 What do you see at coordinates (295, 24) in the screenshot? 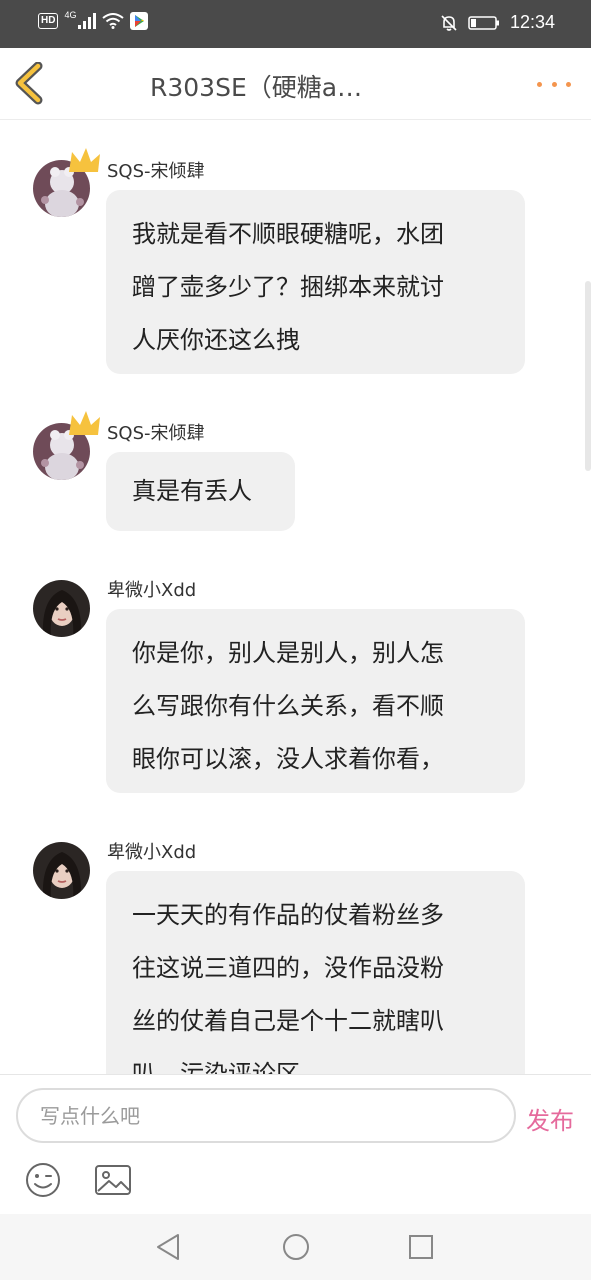
I see `status-bar: HD 4G 12:34` at bounding box center [295, 24].